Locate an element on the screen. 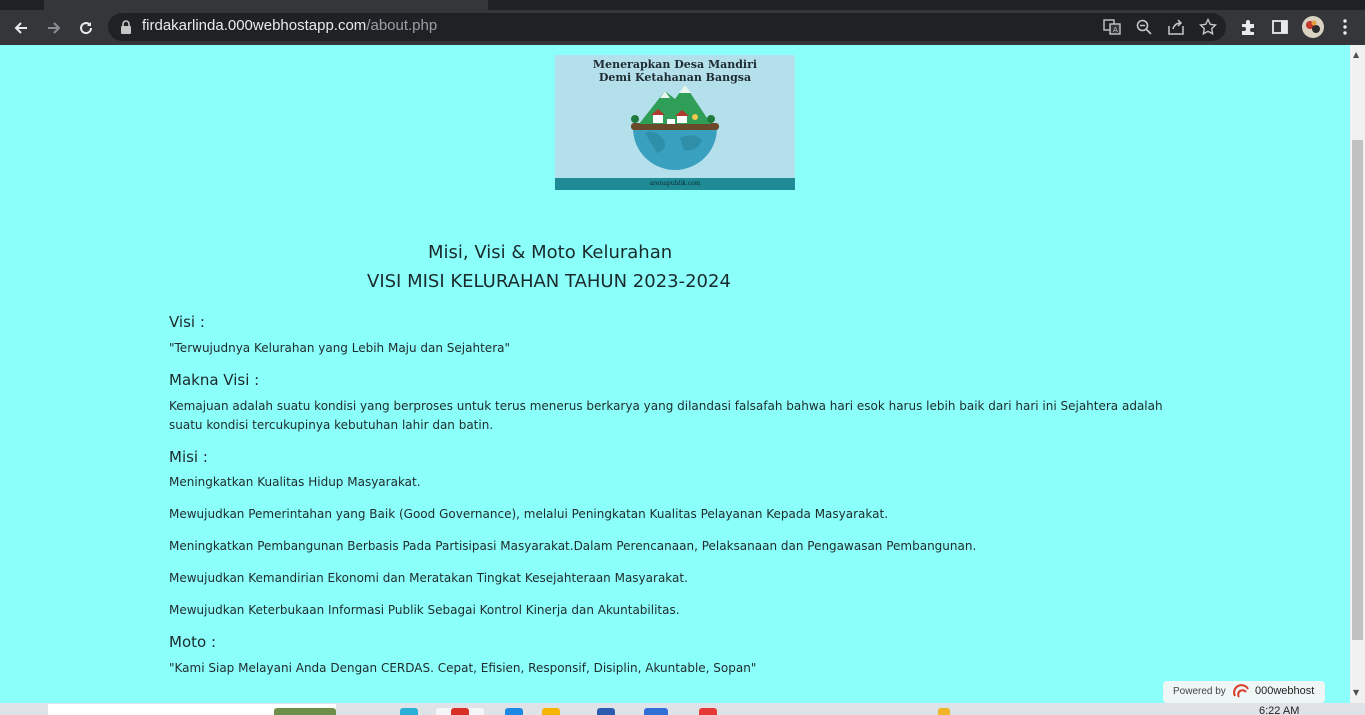  scroll-up-icon: ▲ is located at coordinates (1356, 54).